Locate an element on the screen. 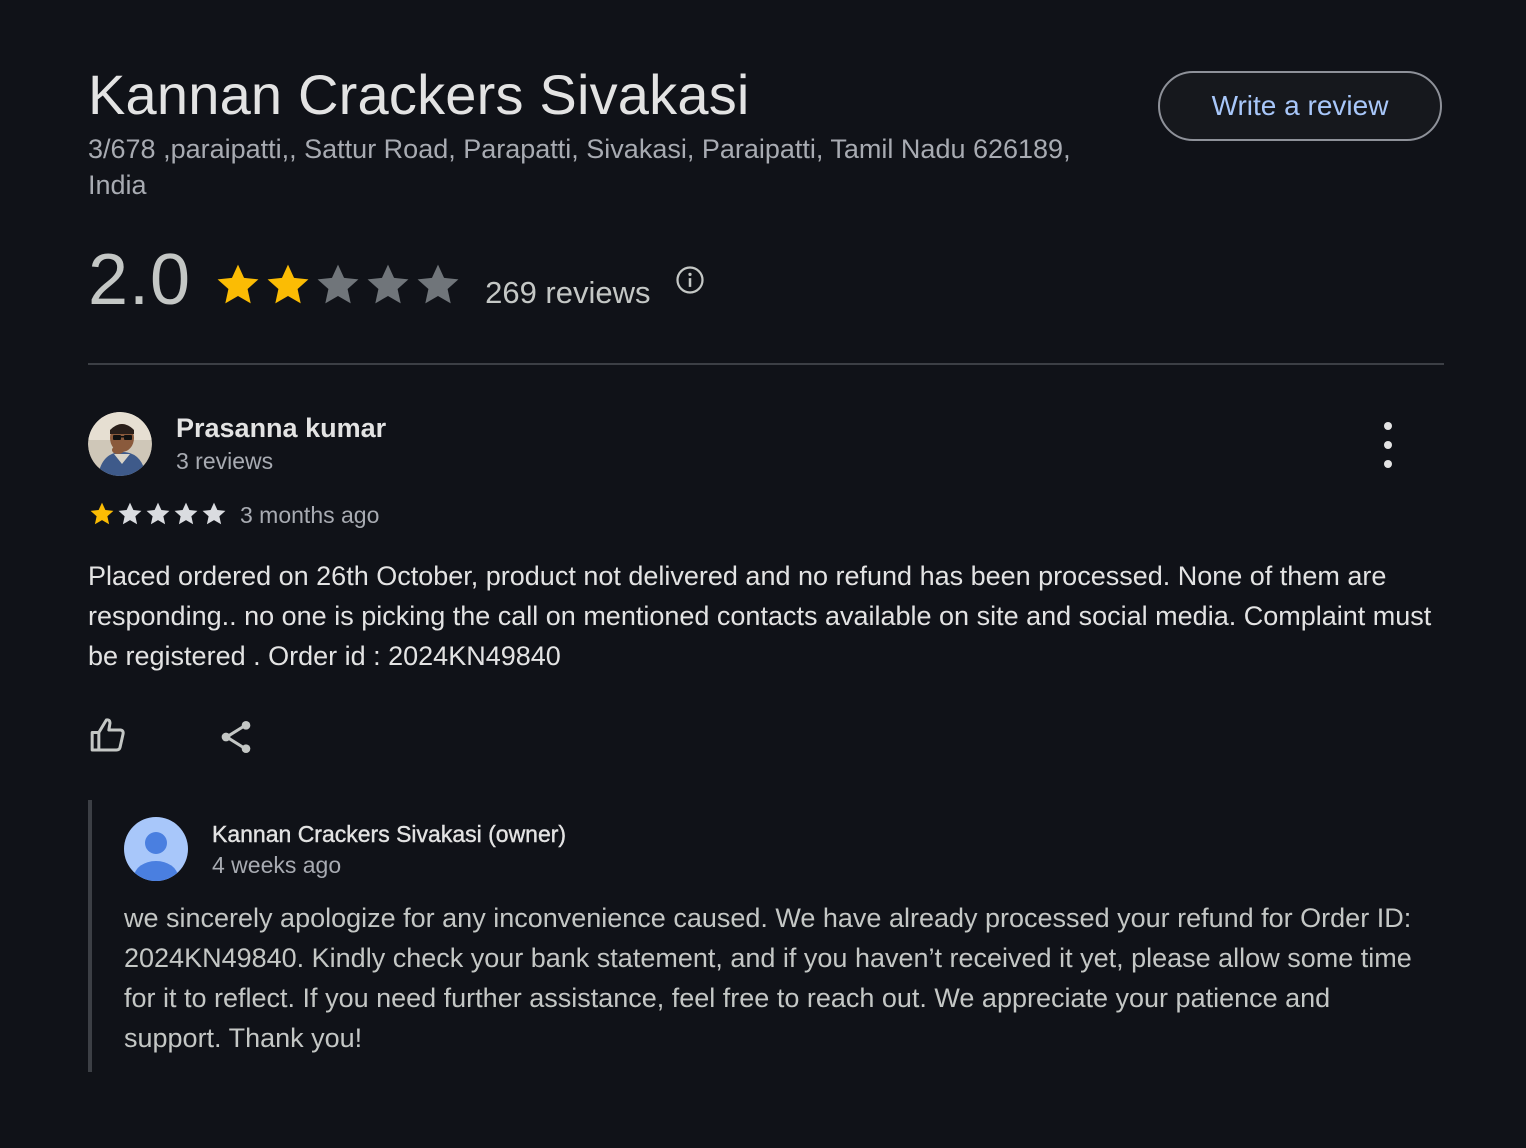  write-review-button: Write a review is located at coordinates (1300, 106).